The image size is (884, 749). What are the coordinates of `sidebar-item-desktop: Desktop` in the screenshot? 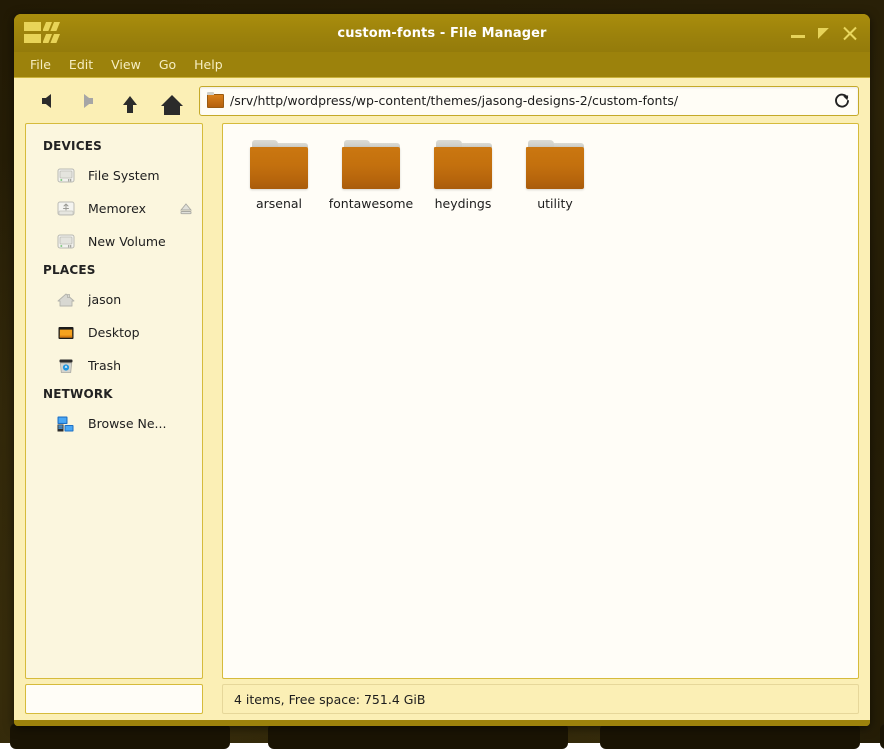 It's located at (114, 332).